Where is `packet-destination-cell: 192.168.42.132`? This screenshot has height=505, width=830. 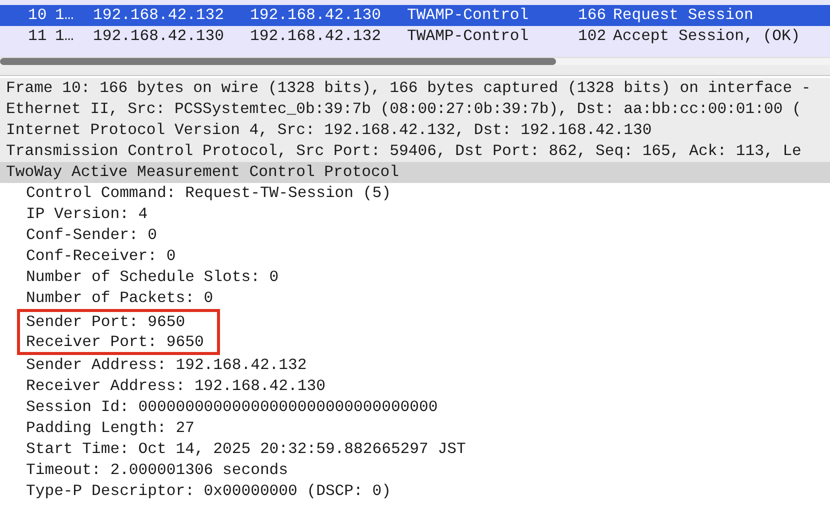 packet-destination-cell: 192.168.42.132 is located at coordinates (316, 36).